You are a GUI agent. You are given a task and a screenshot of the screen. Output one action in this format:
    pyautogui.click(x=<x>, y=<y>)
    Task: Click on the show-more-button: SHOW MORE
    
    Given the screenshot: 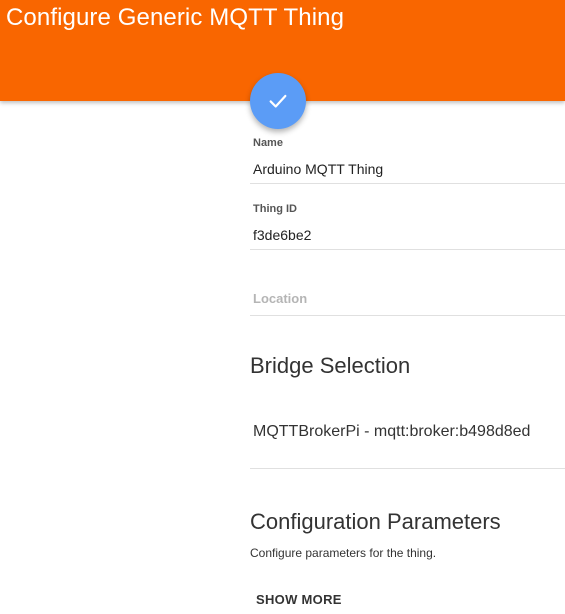 What is the action you would take?
    pyautogui.click(x=299, y=599)
    